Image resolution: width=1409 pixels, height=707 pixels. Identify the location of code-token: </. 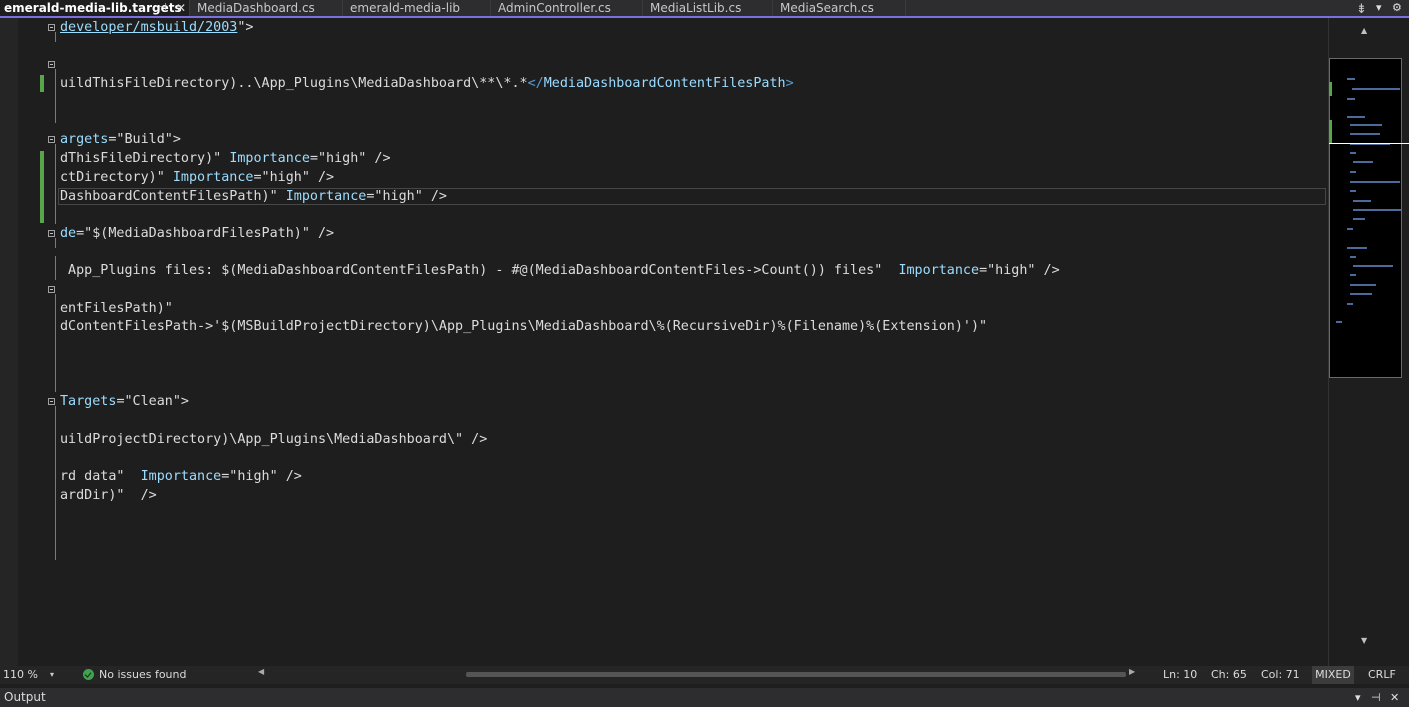
(535, 83).